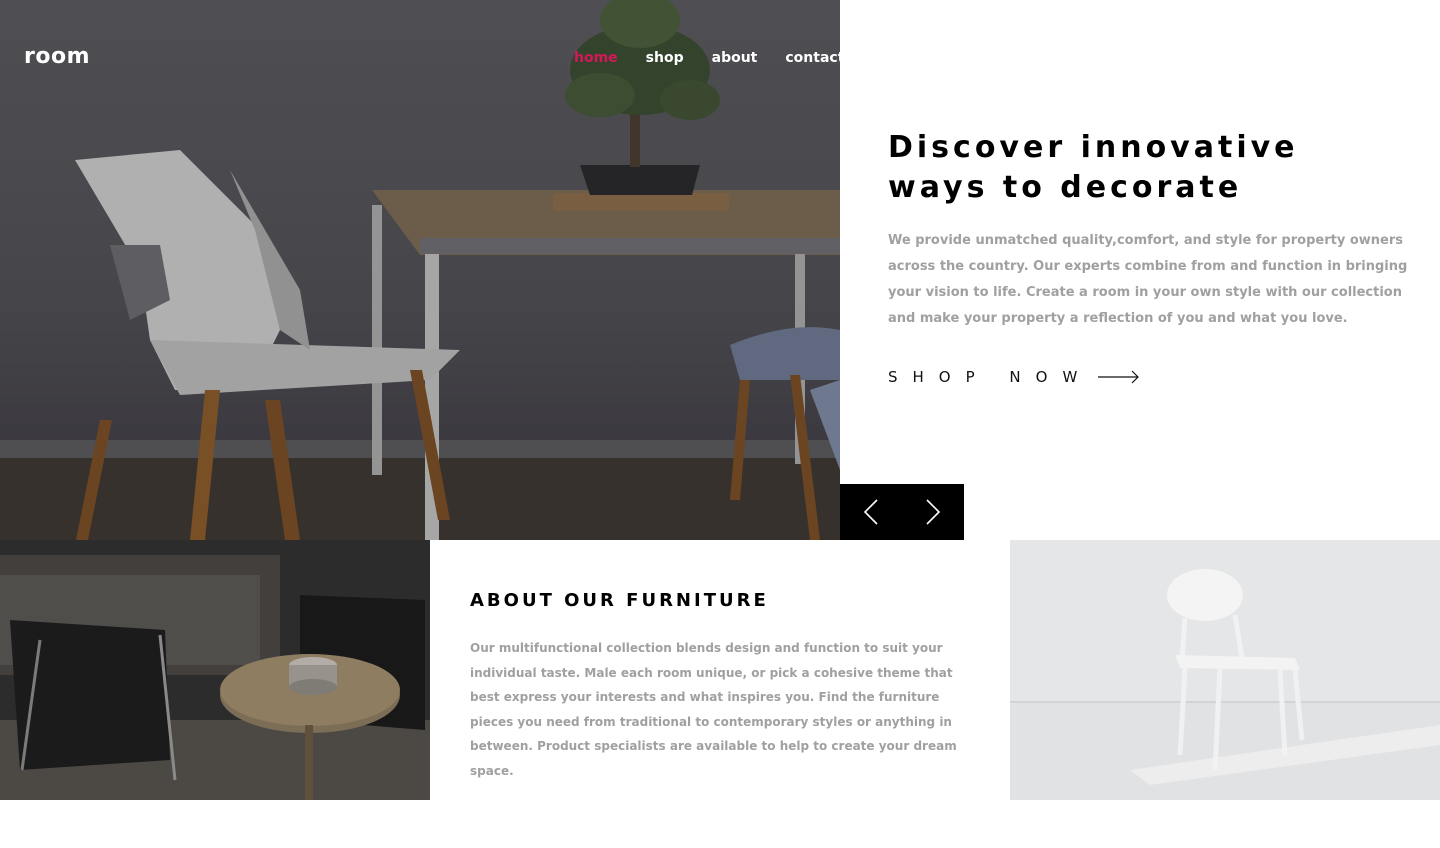 This screenshot has width=1440, height=848. I want to click on dark-room-illustration, so click(215, 670).